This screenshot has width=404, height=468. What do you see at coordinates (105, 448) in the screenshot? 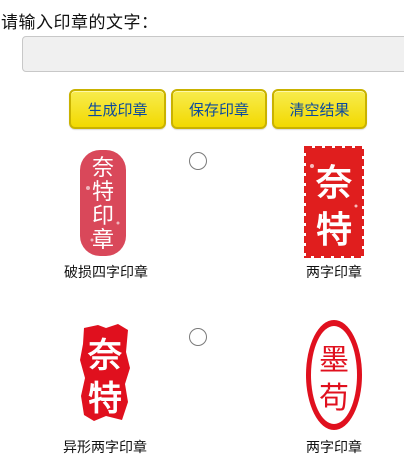
I see `seal-caption: 异形两字印章` at bounding box center [105, 448].